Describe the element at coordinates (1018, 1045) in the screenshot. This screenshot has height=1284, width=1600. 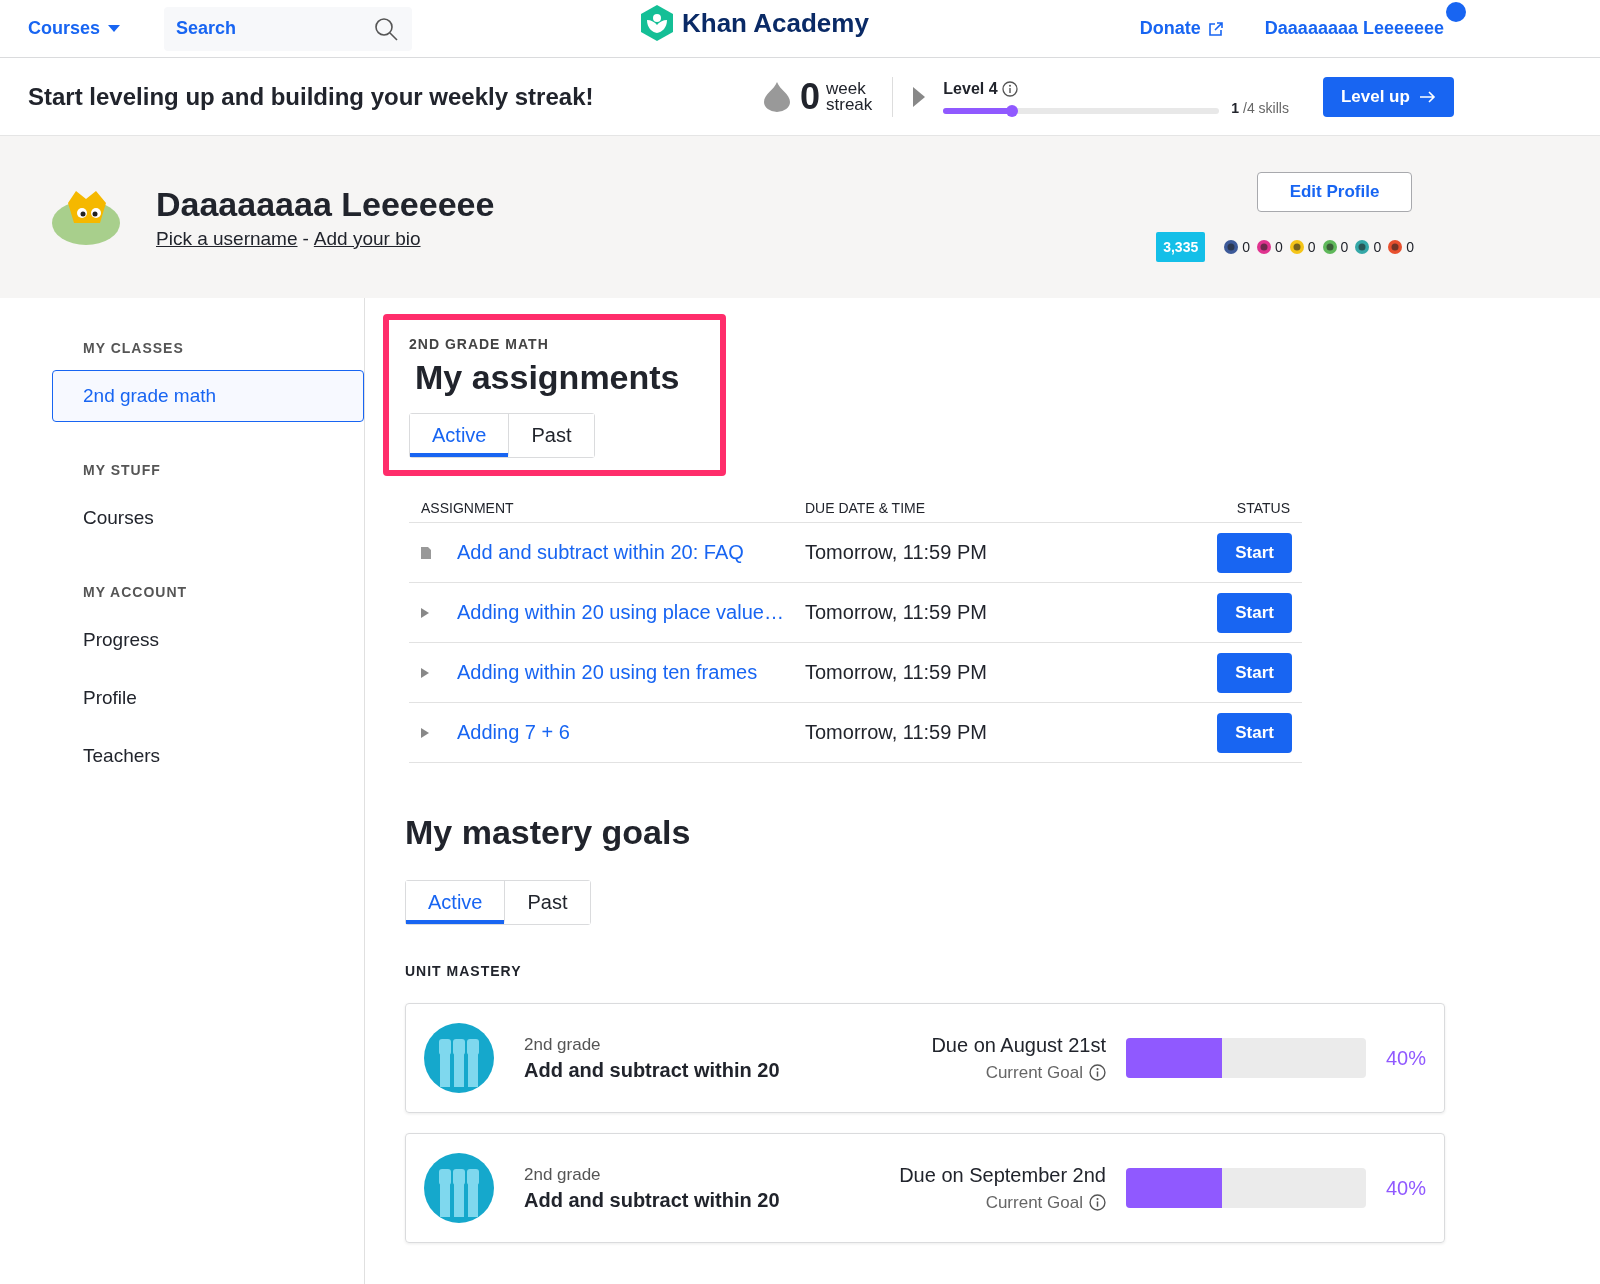
I see `due-date: Due on August 21st` at that location.